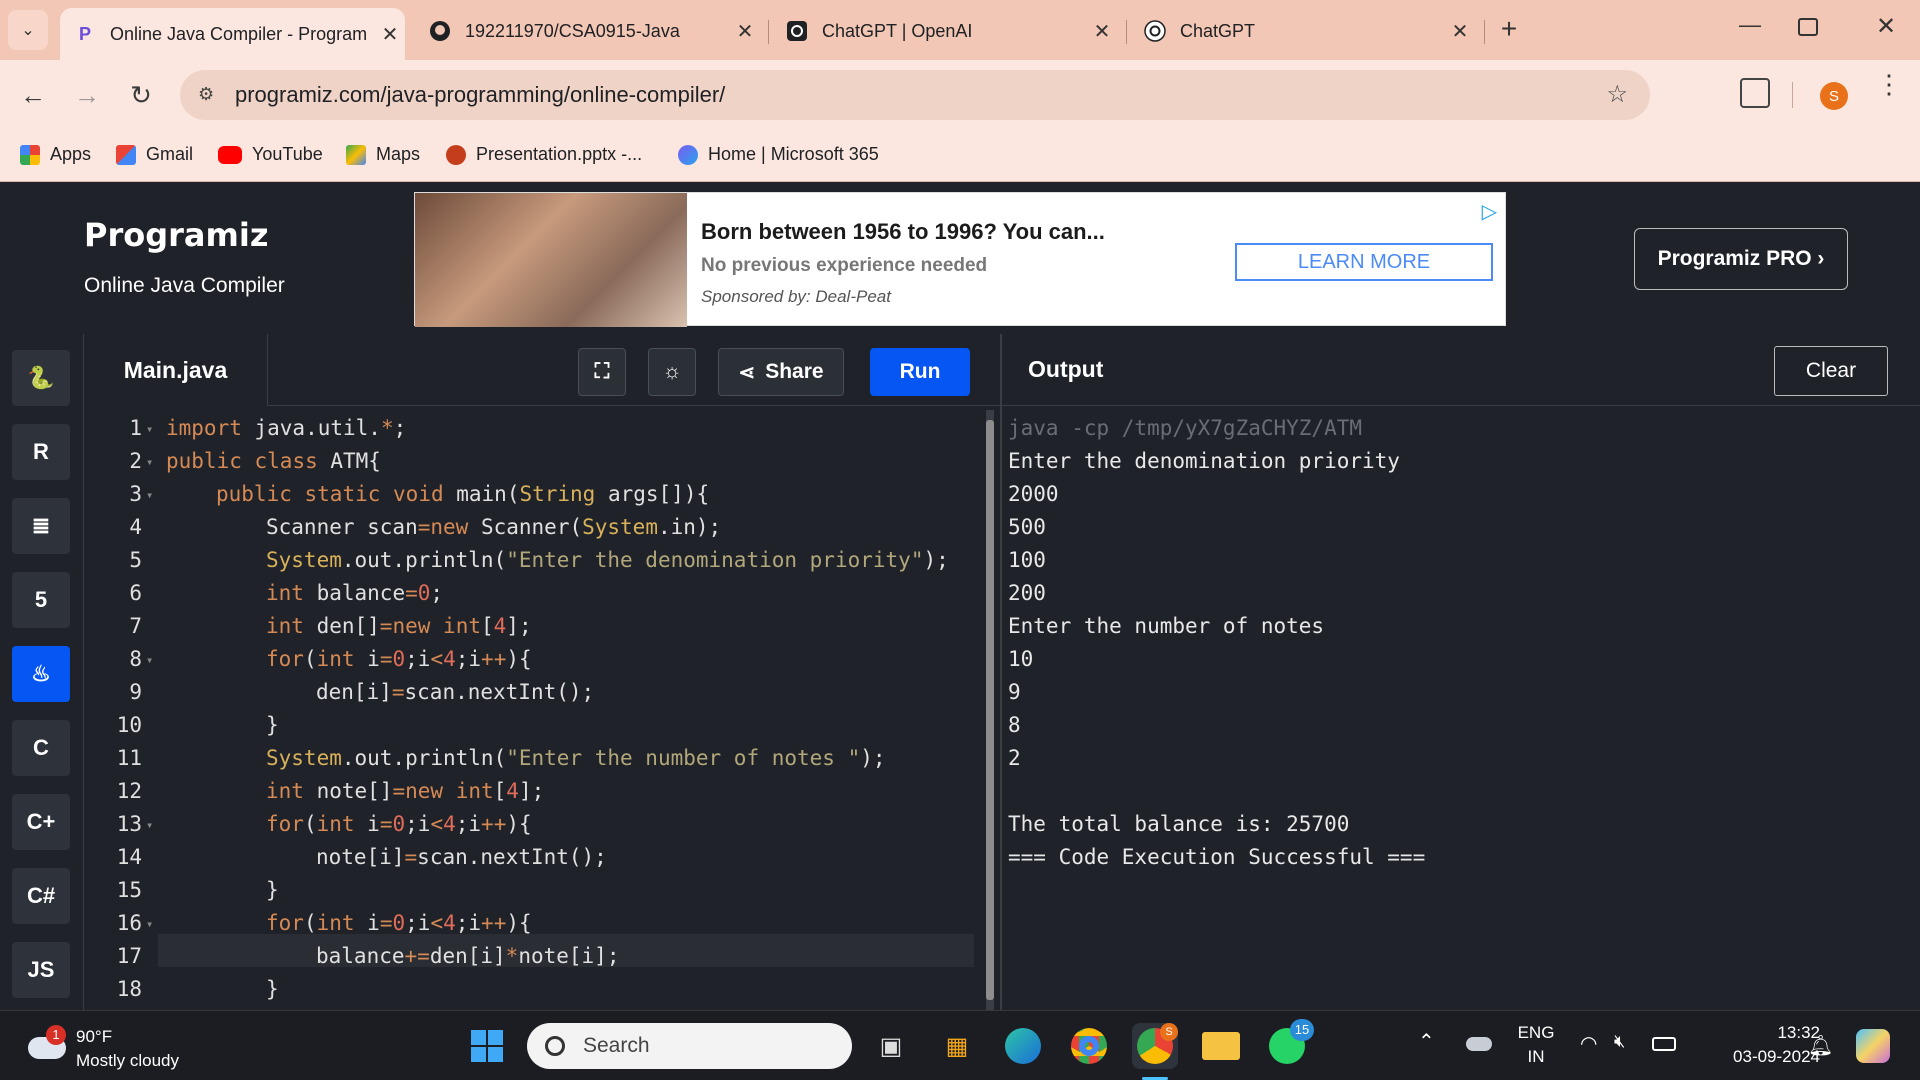 This screenshot has height=1080, width=1920. Describe the element at coordinates (1302, 31) in the screenshot. I see `browser-tab-chatgpt: ChatGPT ✕` at that location.